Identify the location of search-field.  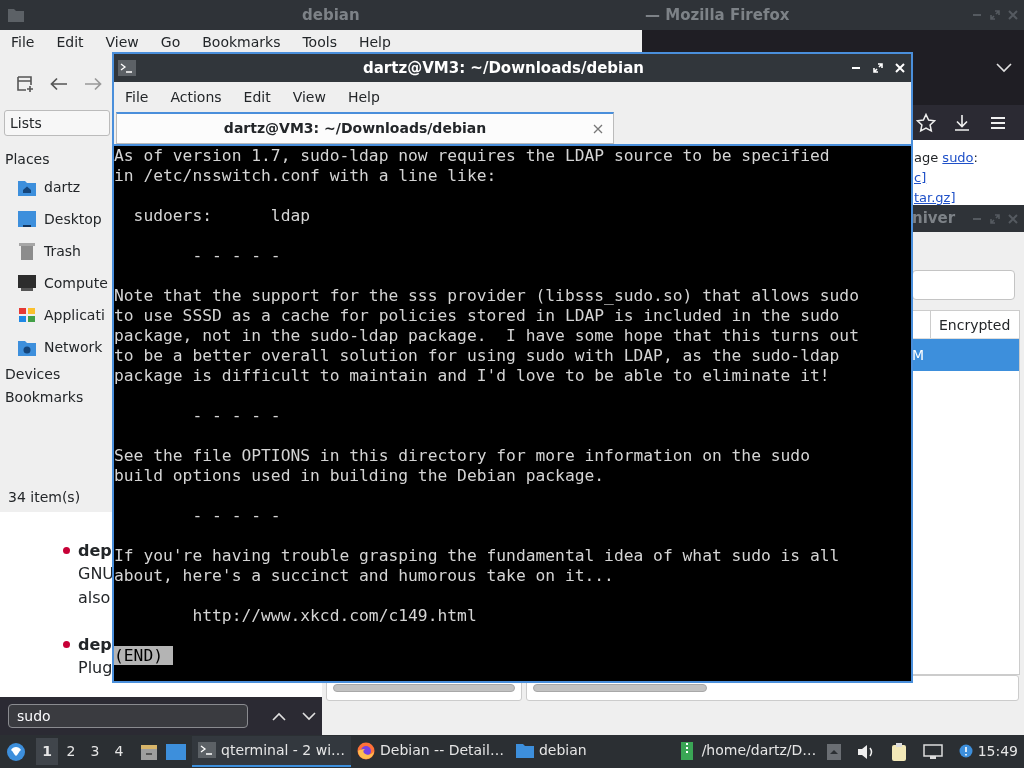
(963, 285).